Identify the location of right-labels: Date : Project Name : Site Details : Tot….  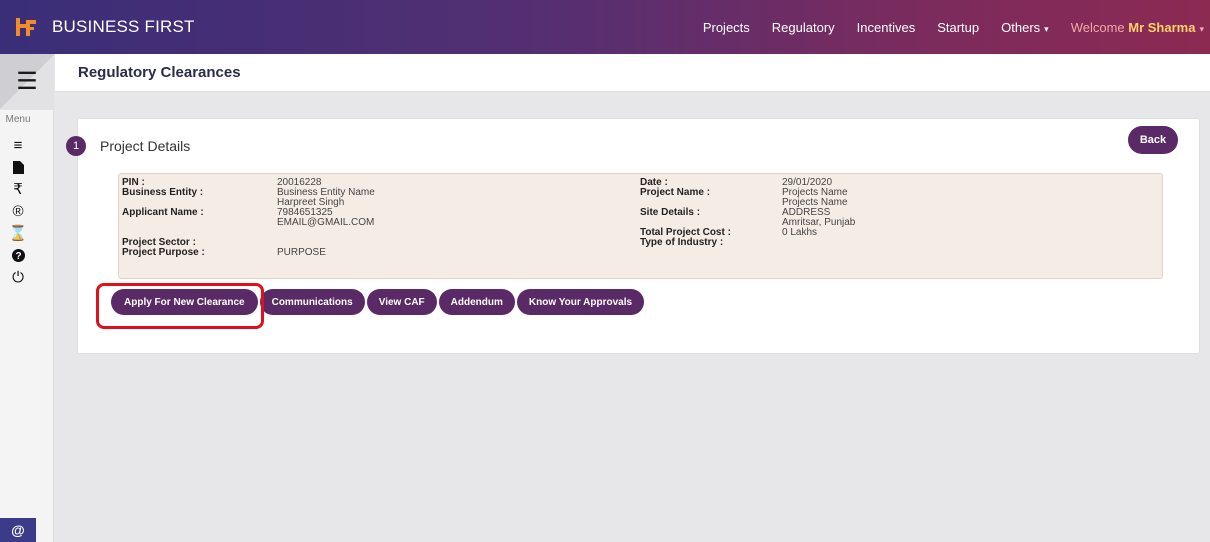
(715, 213).